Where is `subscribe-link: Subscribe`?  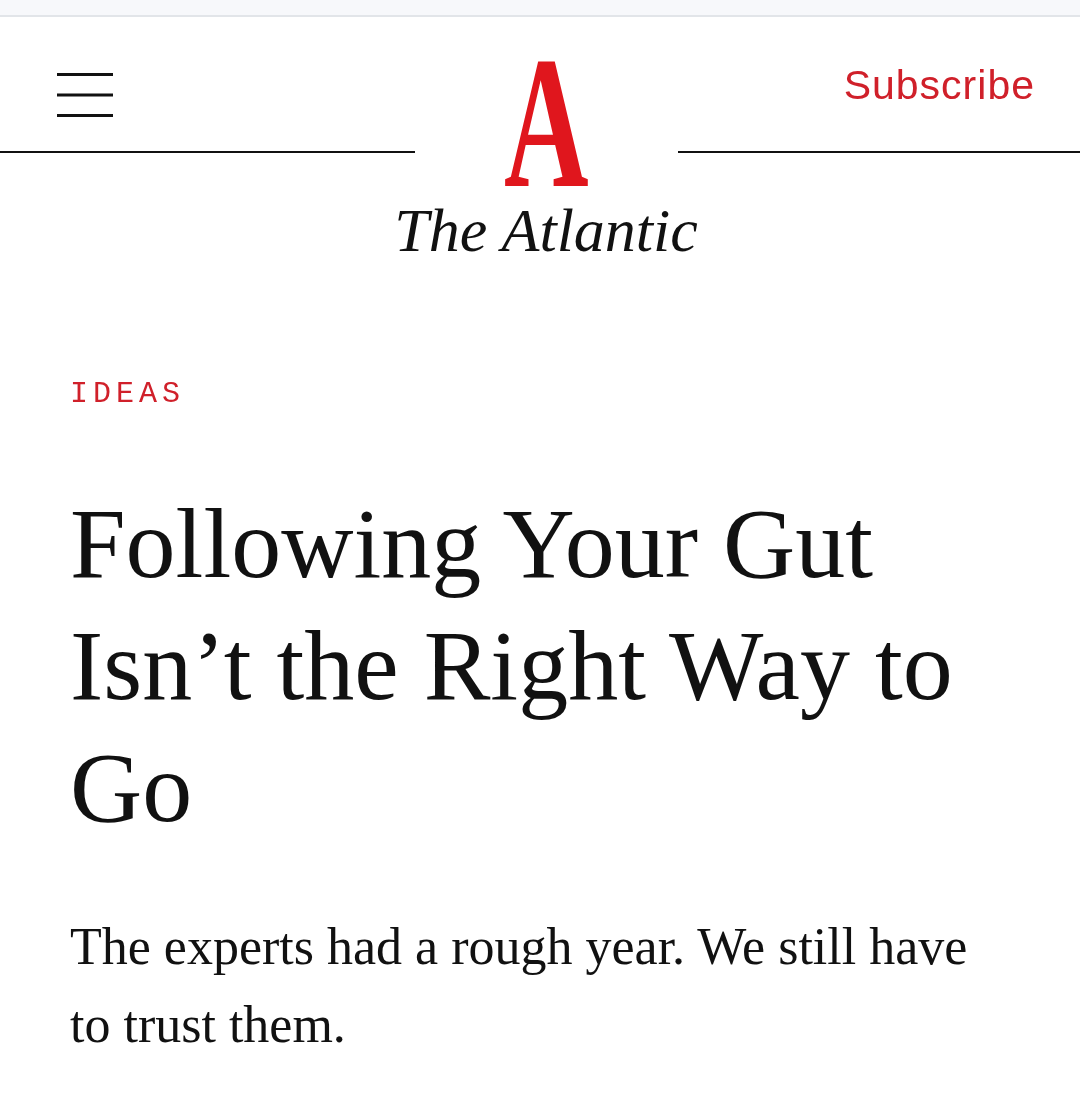
subscribe-link: Subscribe is located at coordinates (939, 85).